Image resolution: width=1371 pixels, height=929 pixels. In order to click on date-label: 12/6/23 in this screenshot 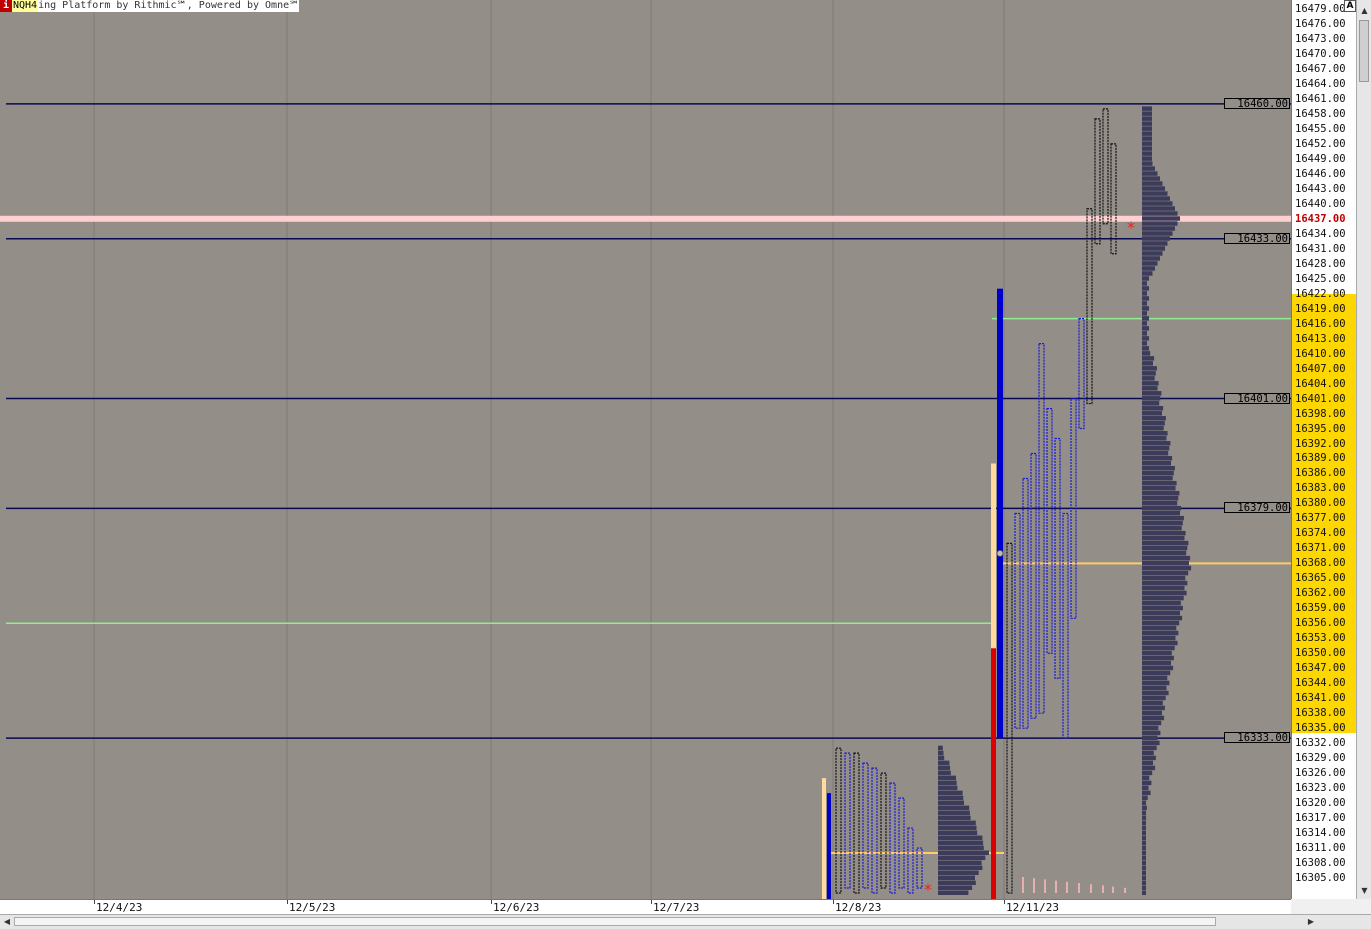, I will do `click(516, 907)`.